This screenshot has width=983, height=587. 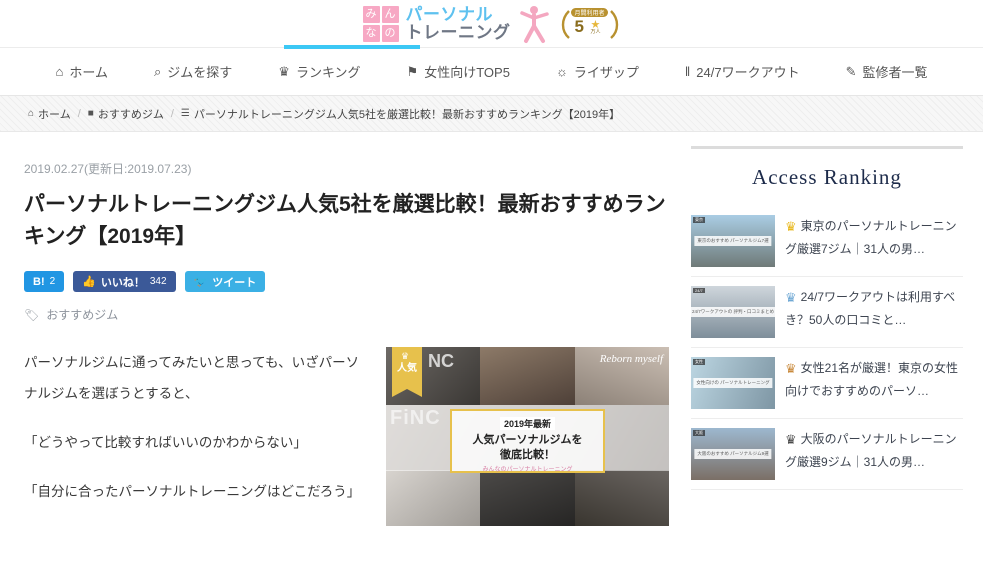 What do you see at coordinates (88, 72) in the screenshot?
I see `nav-label-home: ホーム` at bounding box center [88, 72].